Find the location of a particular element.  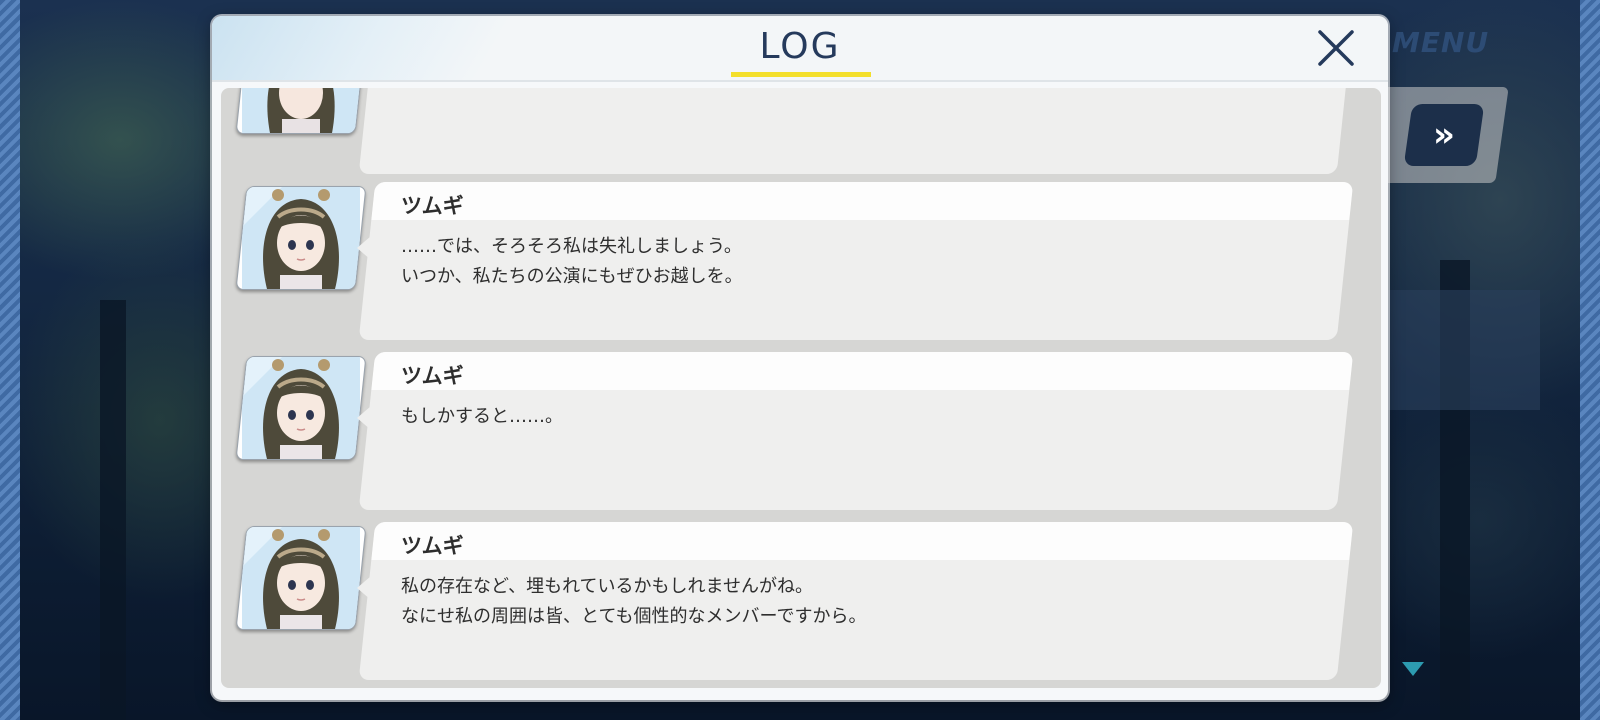

dialogue-text: もしかすると……。 is located at coordinates (851, 417).